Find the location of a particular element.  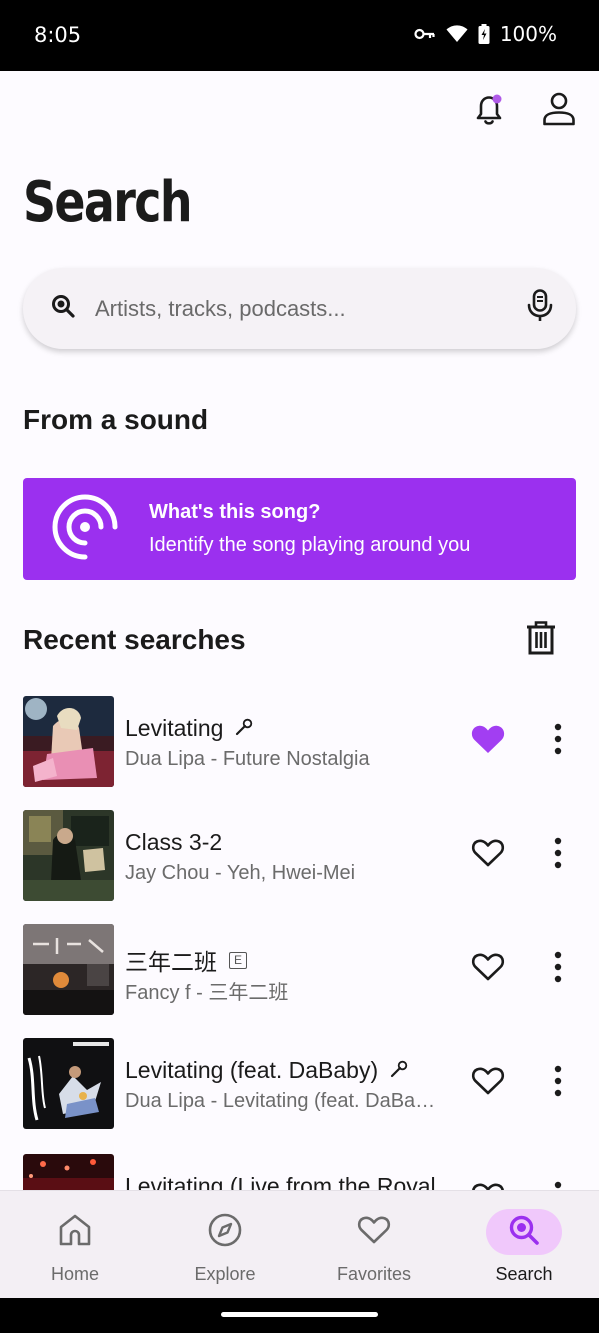

home-icon is located at coordinates (75, 1232).